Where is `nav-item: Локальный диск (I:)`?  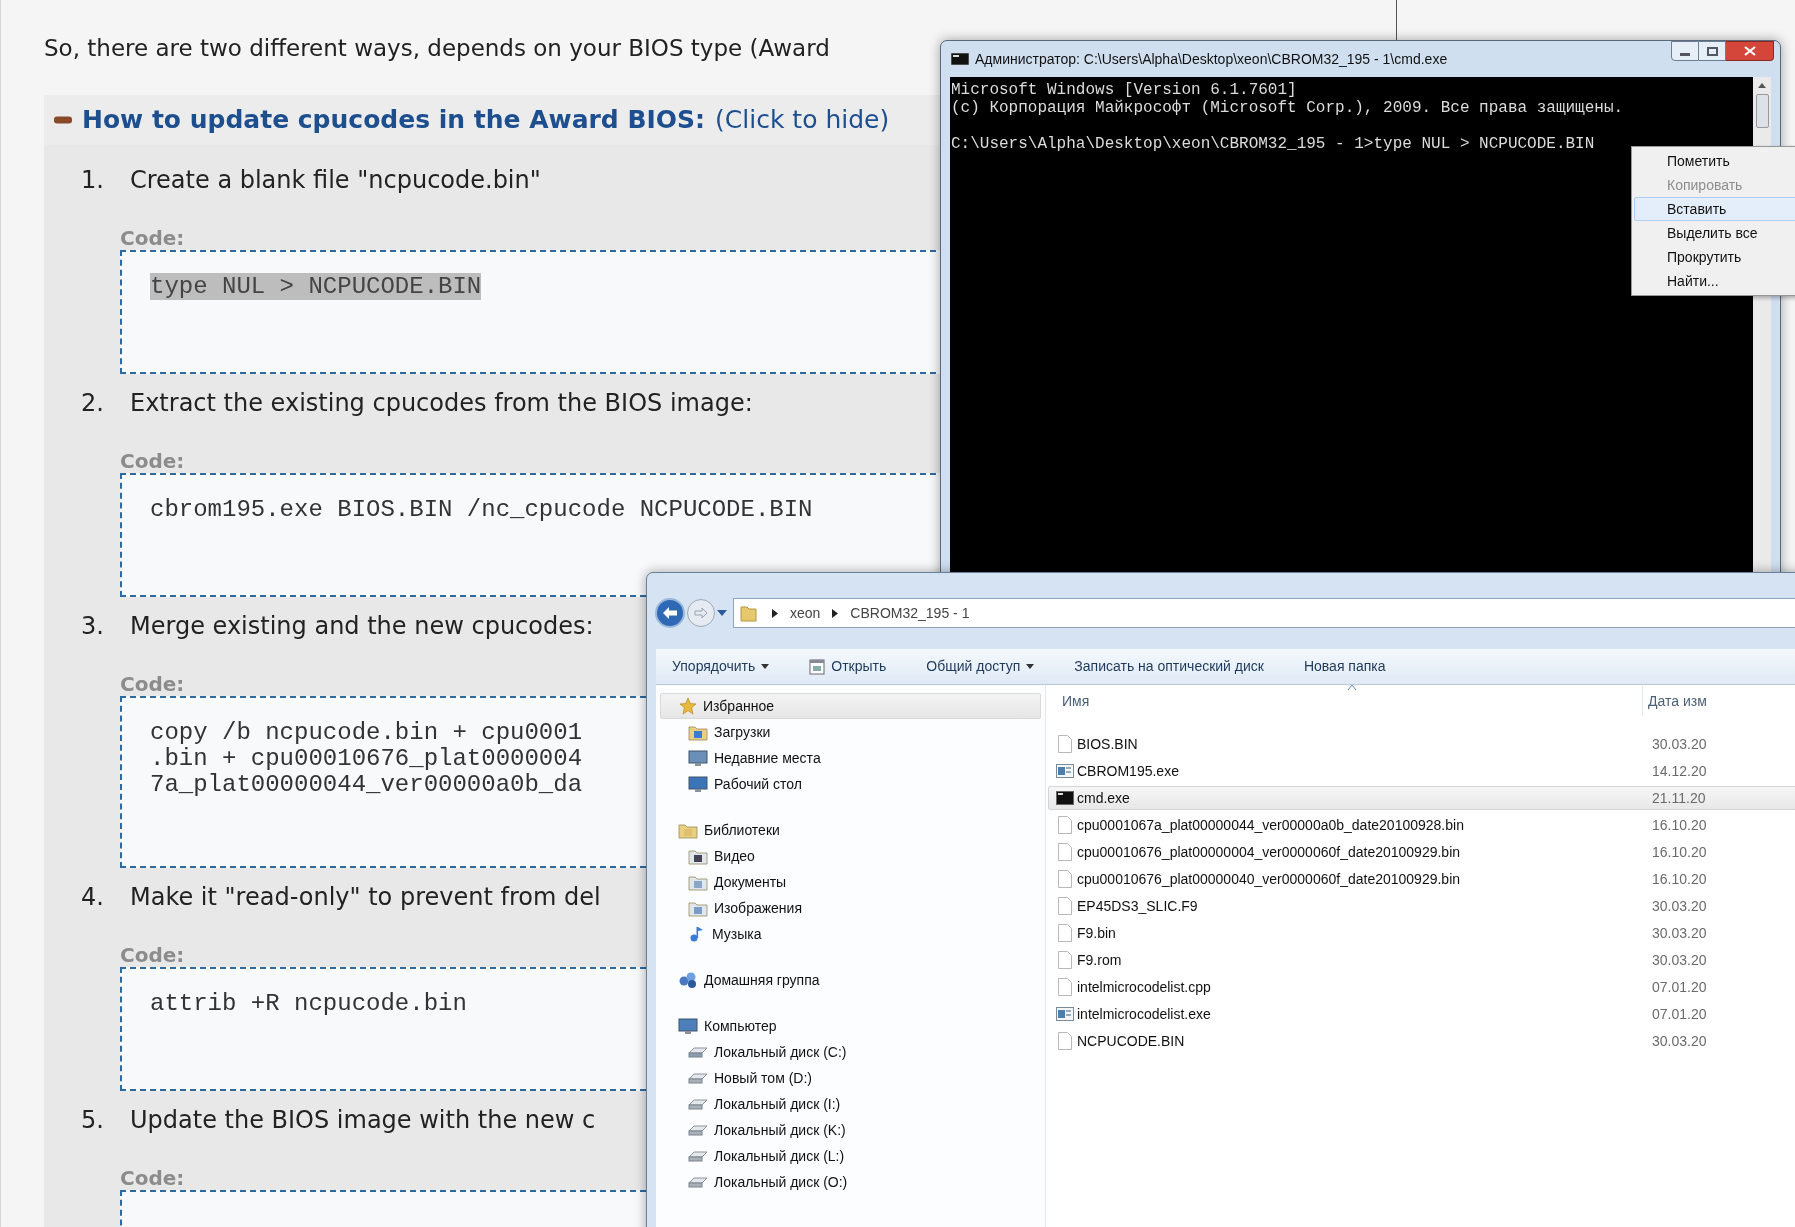 nav-item: Локальный диск (I:) is located at coordinates (850, 1104).